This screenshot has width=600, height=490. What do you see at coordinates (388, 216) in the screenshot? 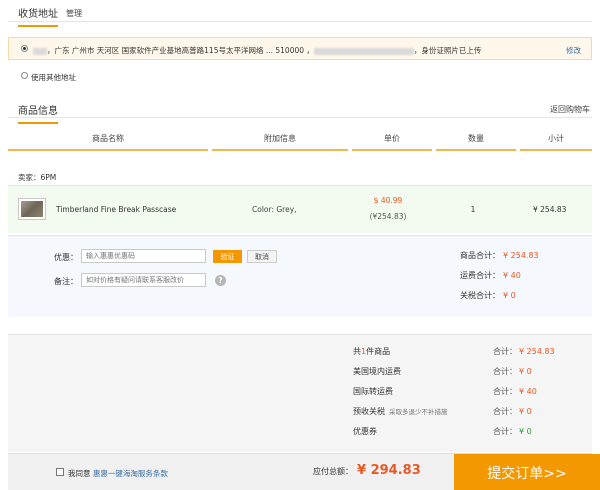
I see `product-price-cny: (¥254.83)` at bounding box center [388, 216].